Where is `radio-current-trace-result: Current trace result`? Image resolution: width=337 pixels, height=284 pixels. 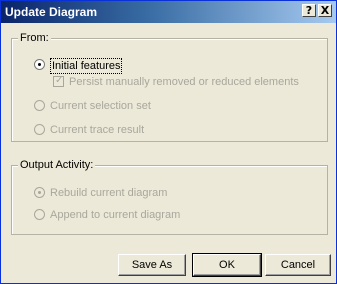
radio-current-trace-result: Current trace result is located at coordinates (134, 130).